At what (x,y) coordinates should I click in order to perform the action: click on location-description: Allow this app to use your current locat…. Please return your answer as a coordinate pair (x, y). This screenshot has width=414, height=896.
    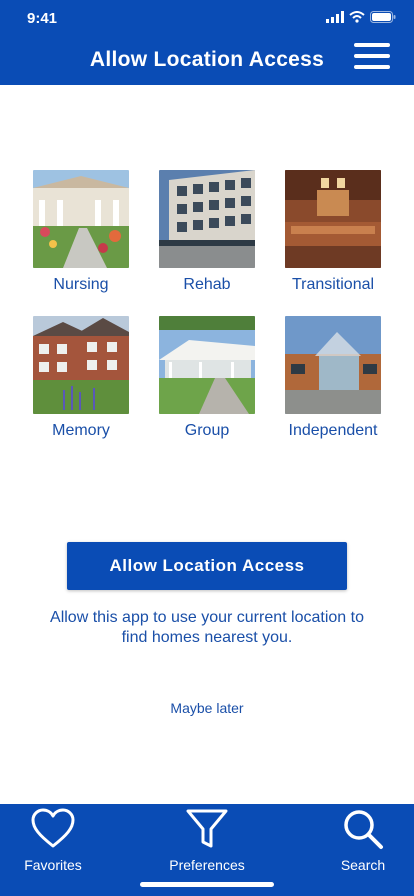
    Looking at the image, I should click on (207, 627).